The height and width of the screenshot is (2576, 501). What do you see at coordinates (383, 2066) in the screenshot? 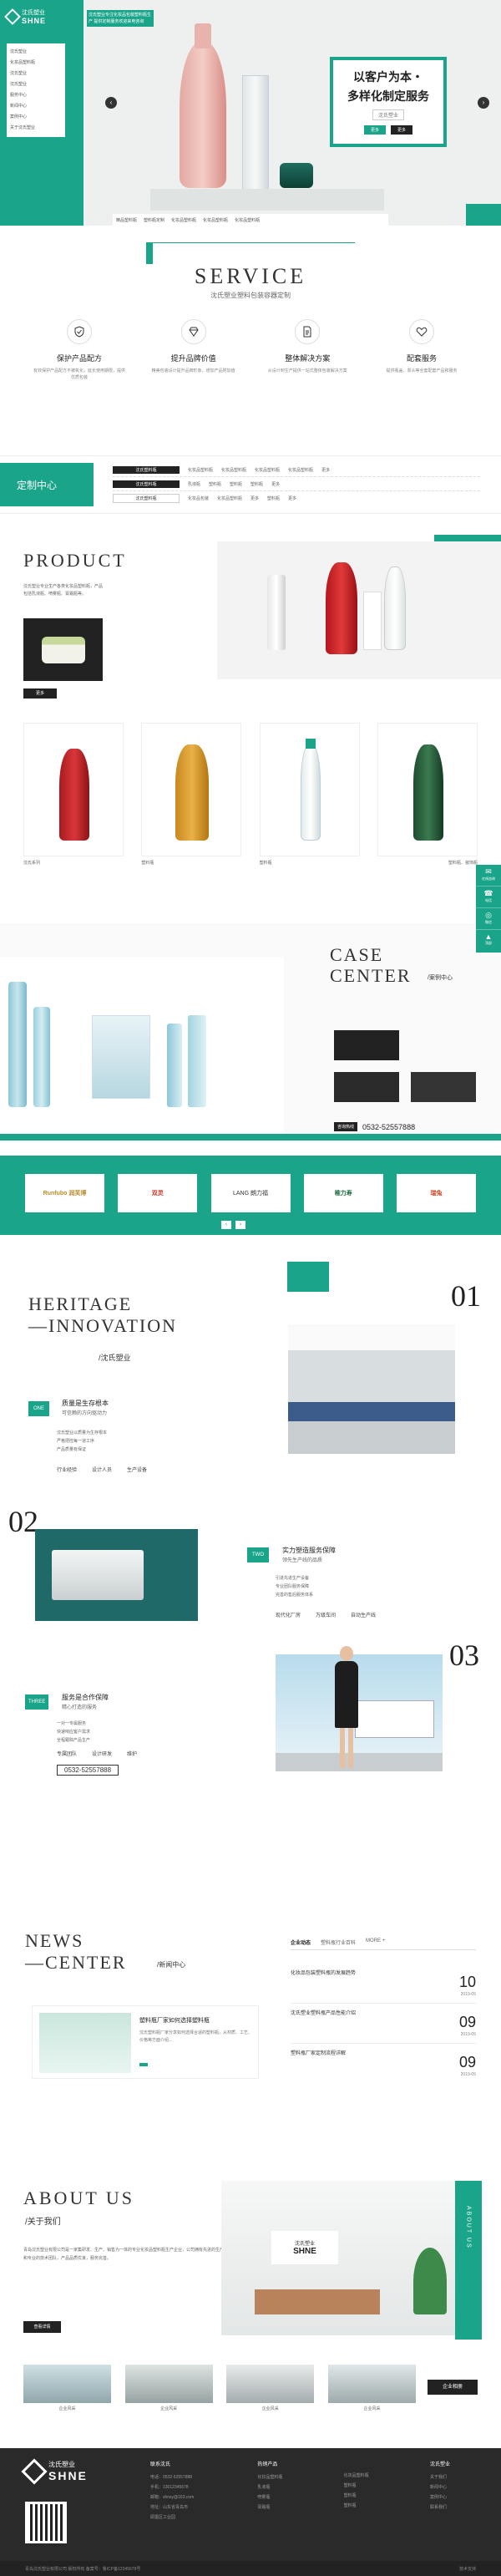
I see `news-list-item: 塑料瓶厂家定制流程详解 09 2019-05` at bounding box center [383, 2066].